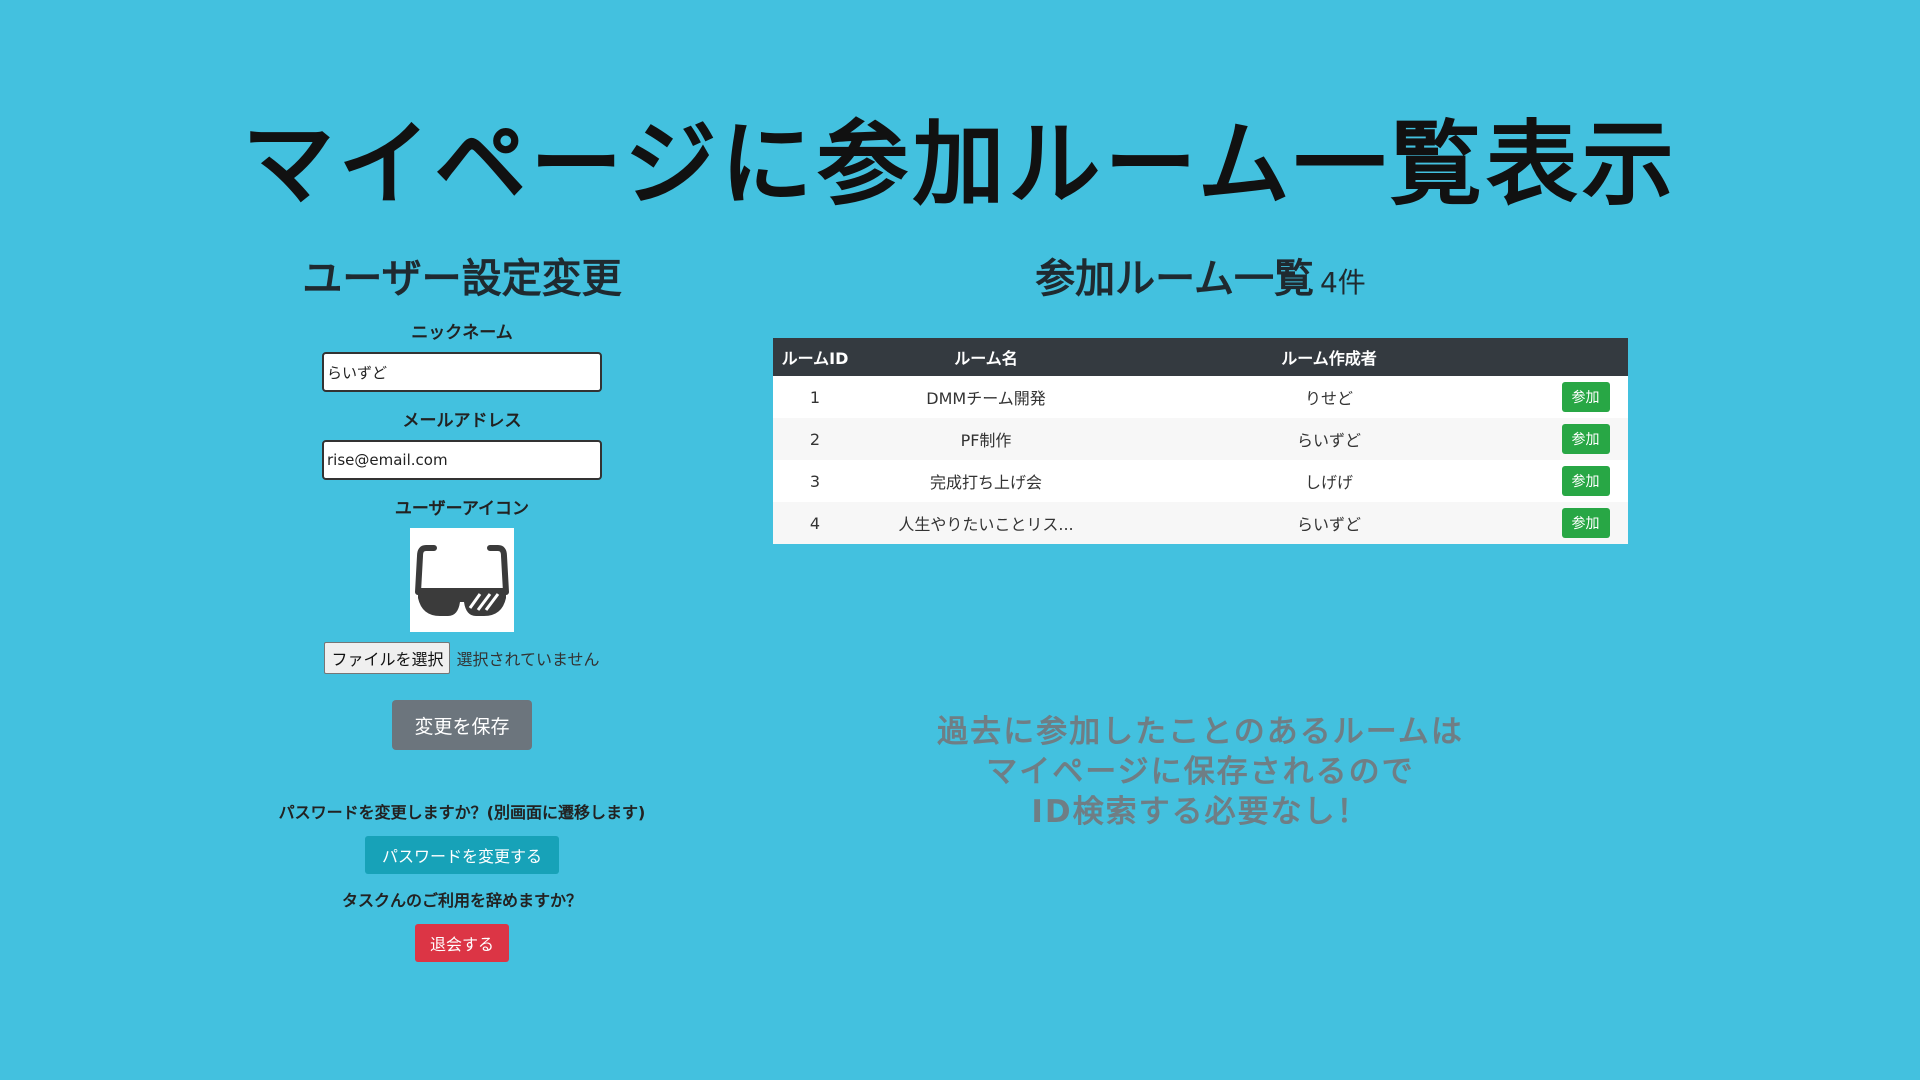  I want to click on joined-rooms-heading: 参加ルーム一覧 4件, so click(1200, 281).